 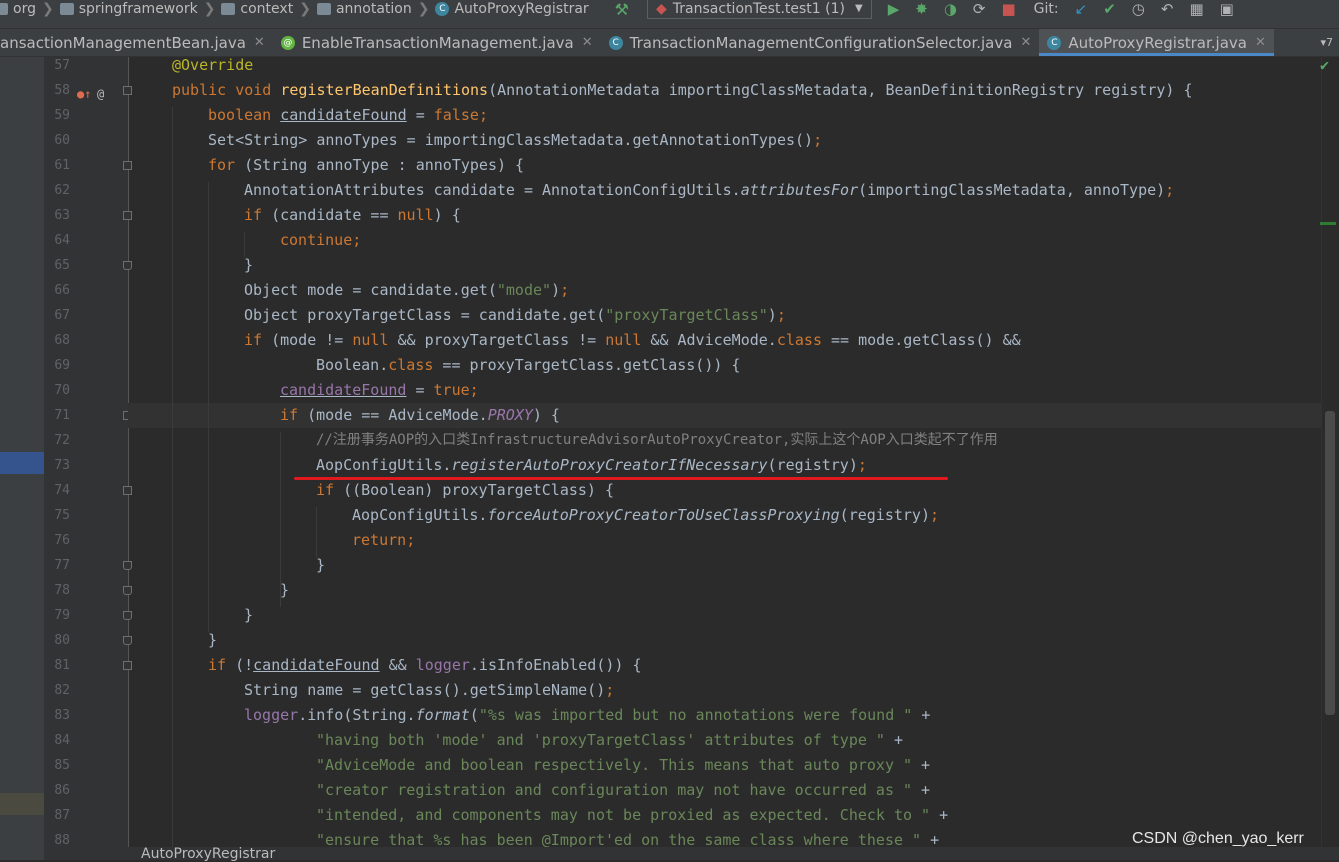 What do you see at coordinates (1227, 9) in the screenshot?
I see `presentation-icon: ▣` at bounding box center [1227, 9].